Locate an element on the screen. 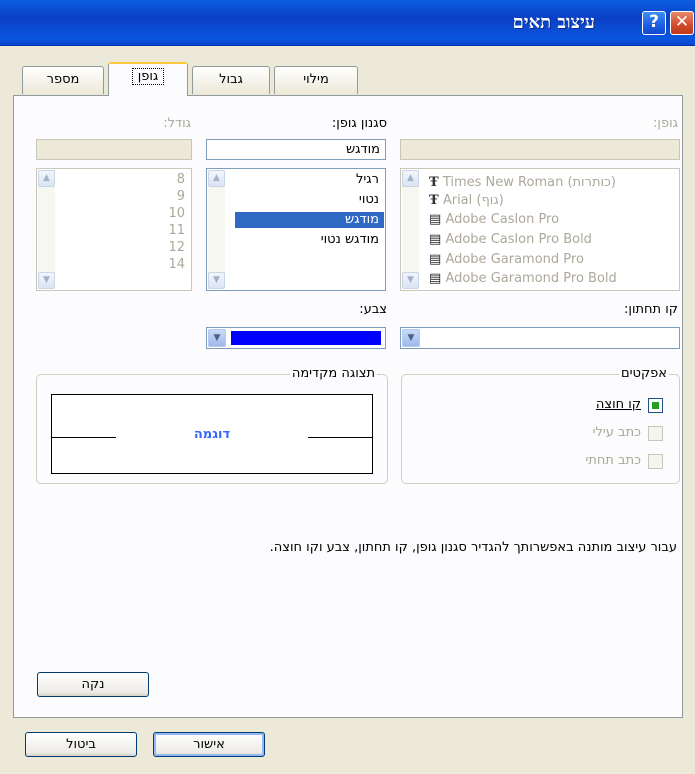  subscript-label: כתב תחתי is located at coordinates (613, 460).